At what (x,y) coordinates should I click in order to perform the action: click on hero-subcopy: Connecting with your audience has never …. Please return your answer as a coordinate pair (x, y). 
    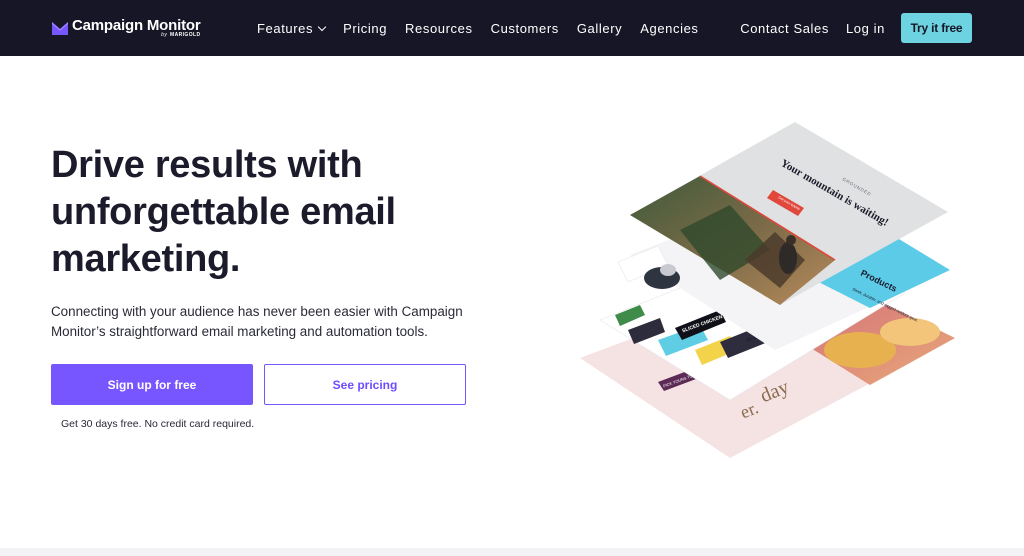
    Looking at the image, I should click on (257, 321).